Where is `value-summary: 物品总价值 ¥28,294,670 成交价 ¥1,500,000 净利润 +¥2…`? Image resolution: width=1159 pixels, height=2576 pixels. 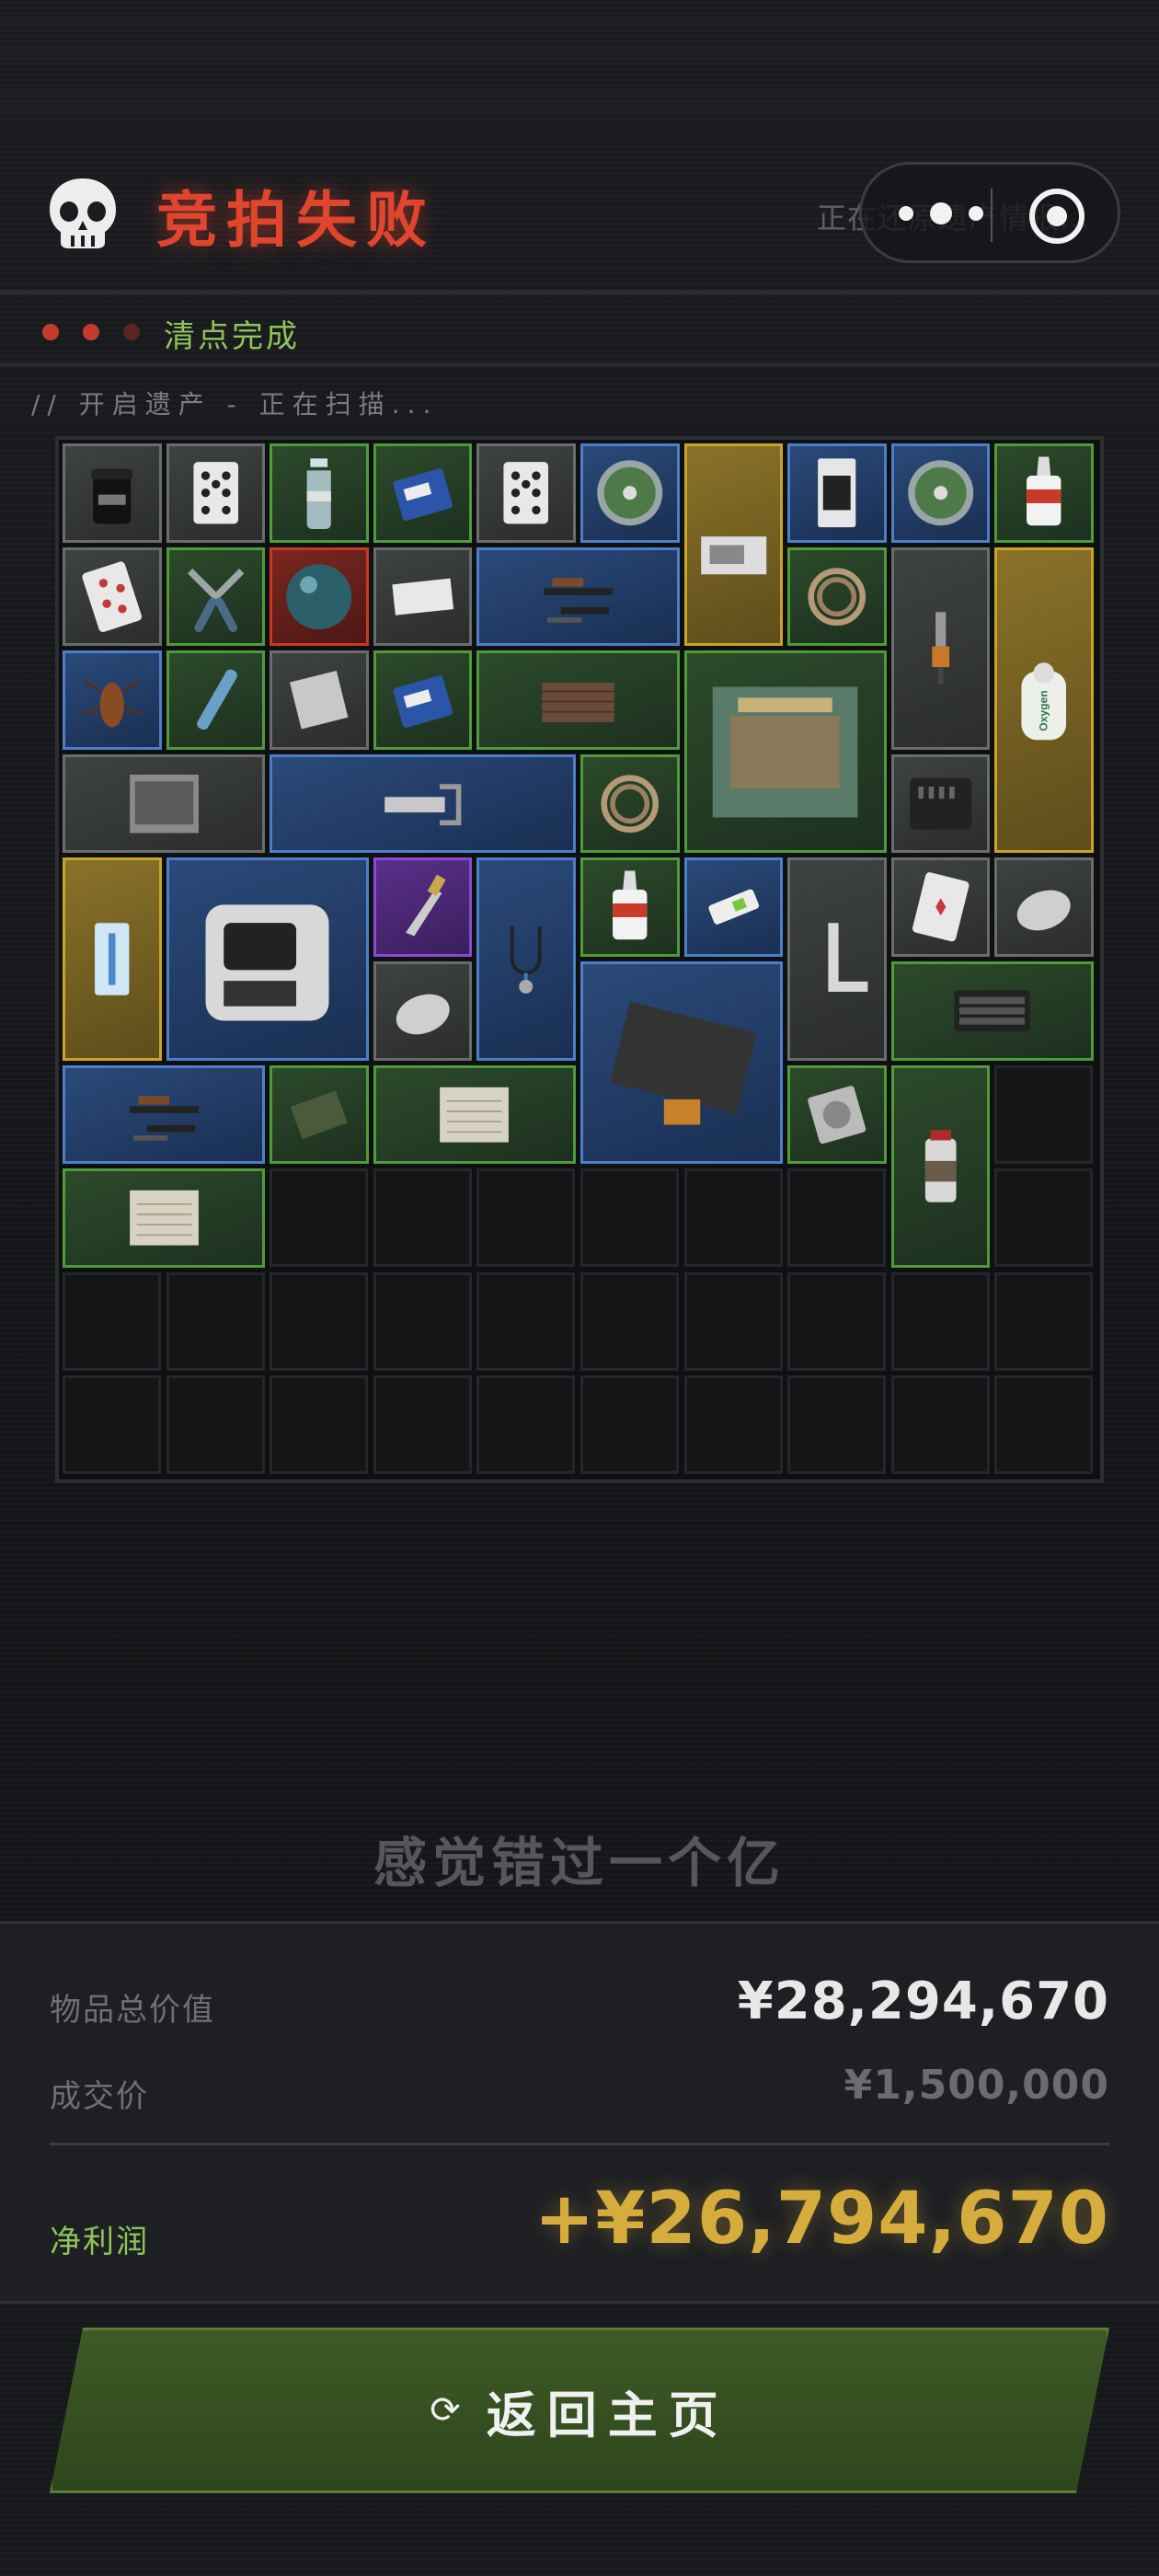
value-summary: 物品总价值 ¥28,294,670 成交价 ¥1,500,000 净利润 +¥2… is located at coordinates (579, 2112).